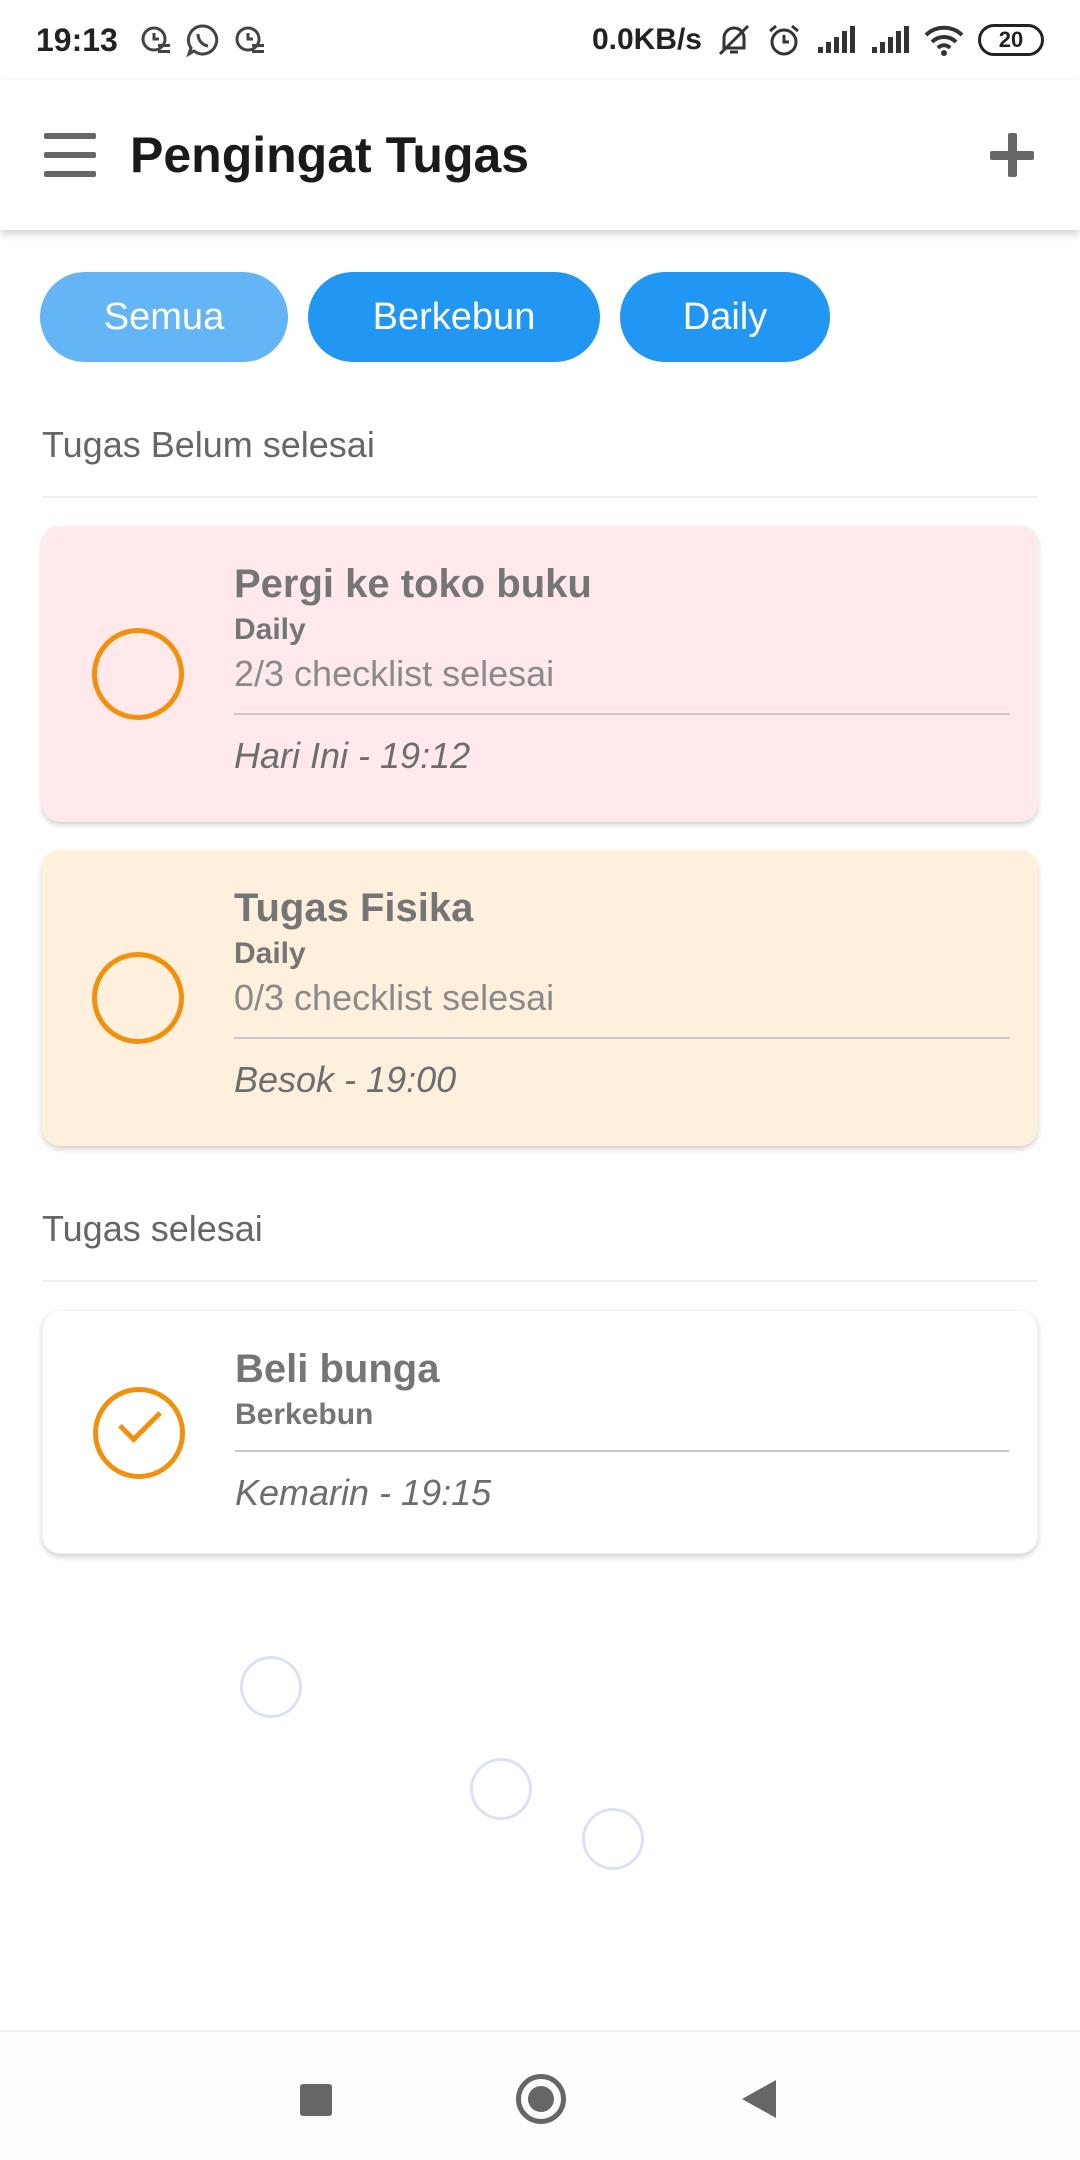 The width and height of the screenshot is (1080, 2160). Describe the element at coordinates (337, 1369) in the screenshot. I see `task-title: Beli bunga` at that location.